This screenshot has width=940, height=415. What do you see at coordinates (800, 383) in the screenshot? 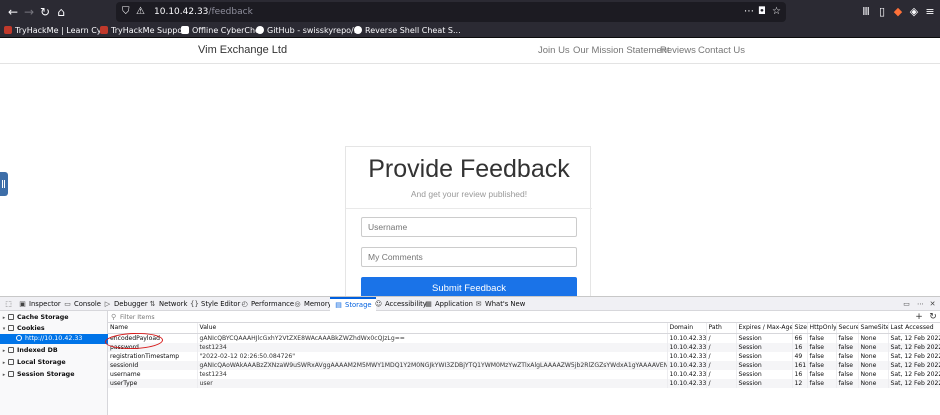
I see `cookie-size: 12` at bounding box center [800, 383].